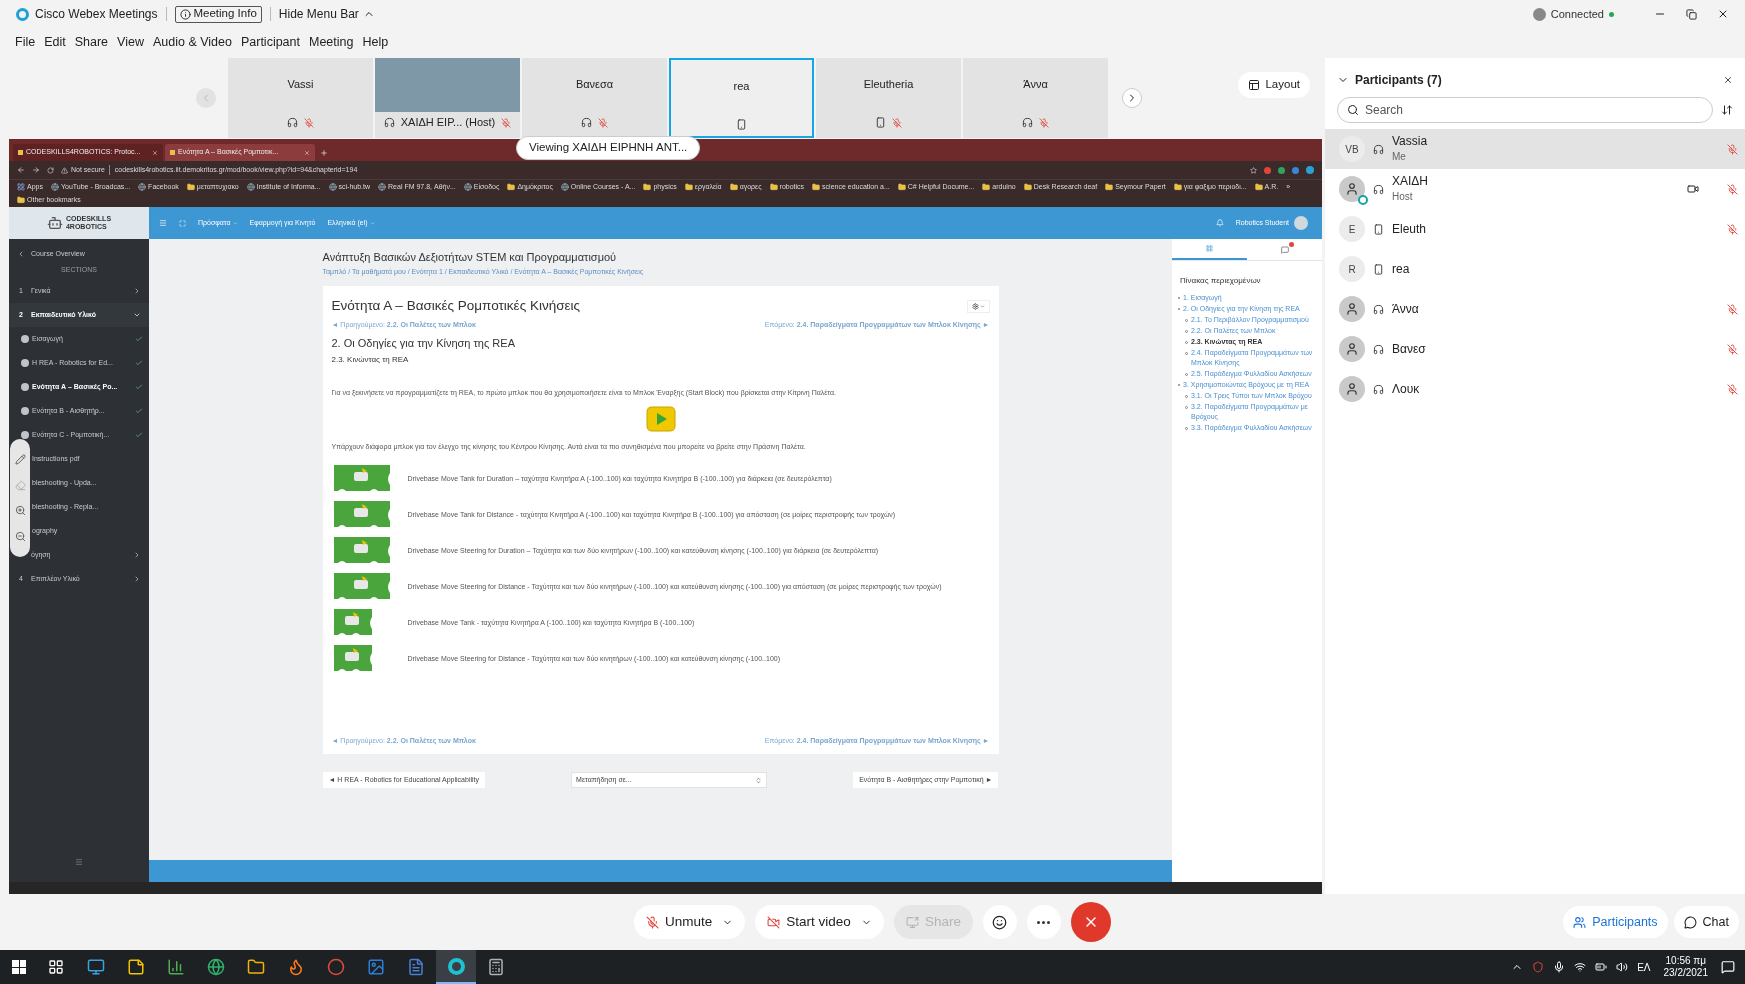 This screenshot has width=1745, height=984. I want to click on participant-name: Λουκ, so click(1406, 389).